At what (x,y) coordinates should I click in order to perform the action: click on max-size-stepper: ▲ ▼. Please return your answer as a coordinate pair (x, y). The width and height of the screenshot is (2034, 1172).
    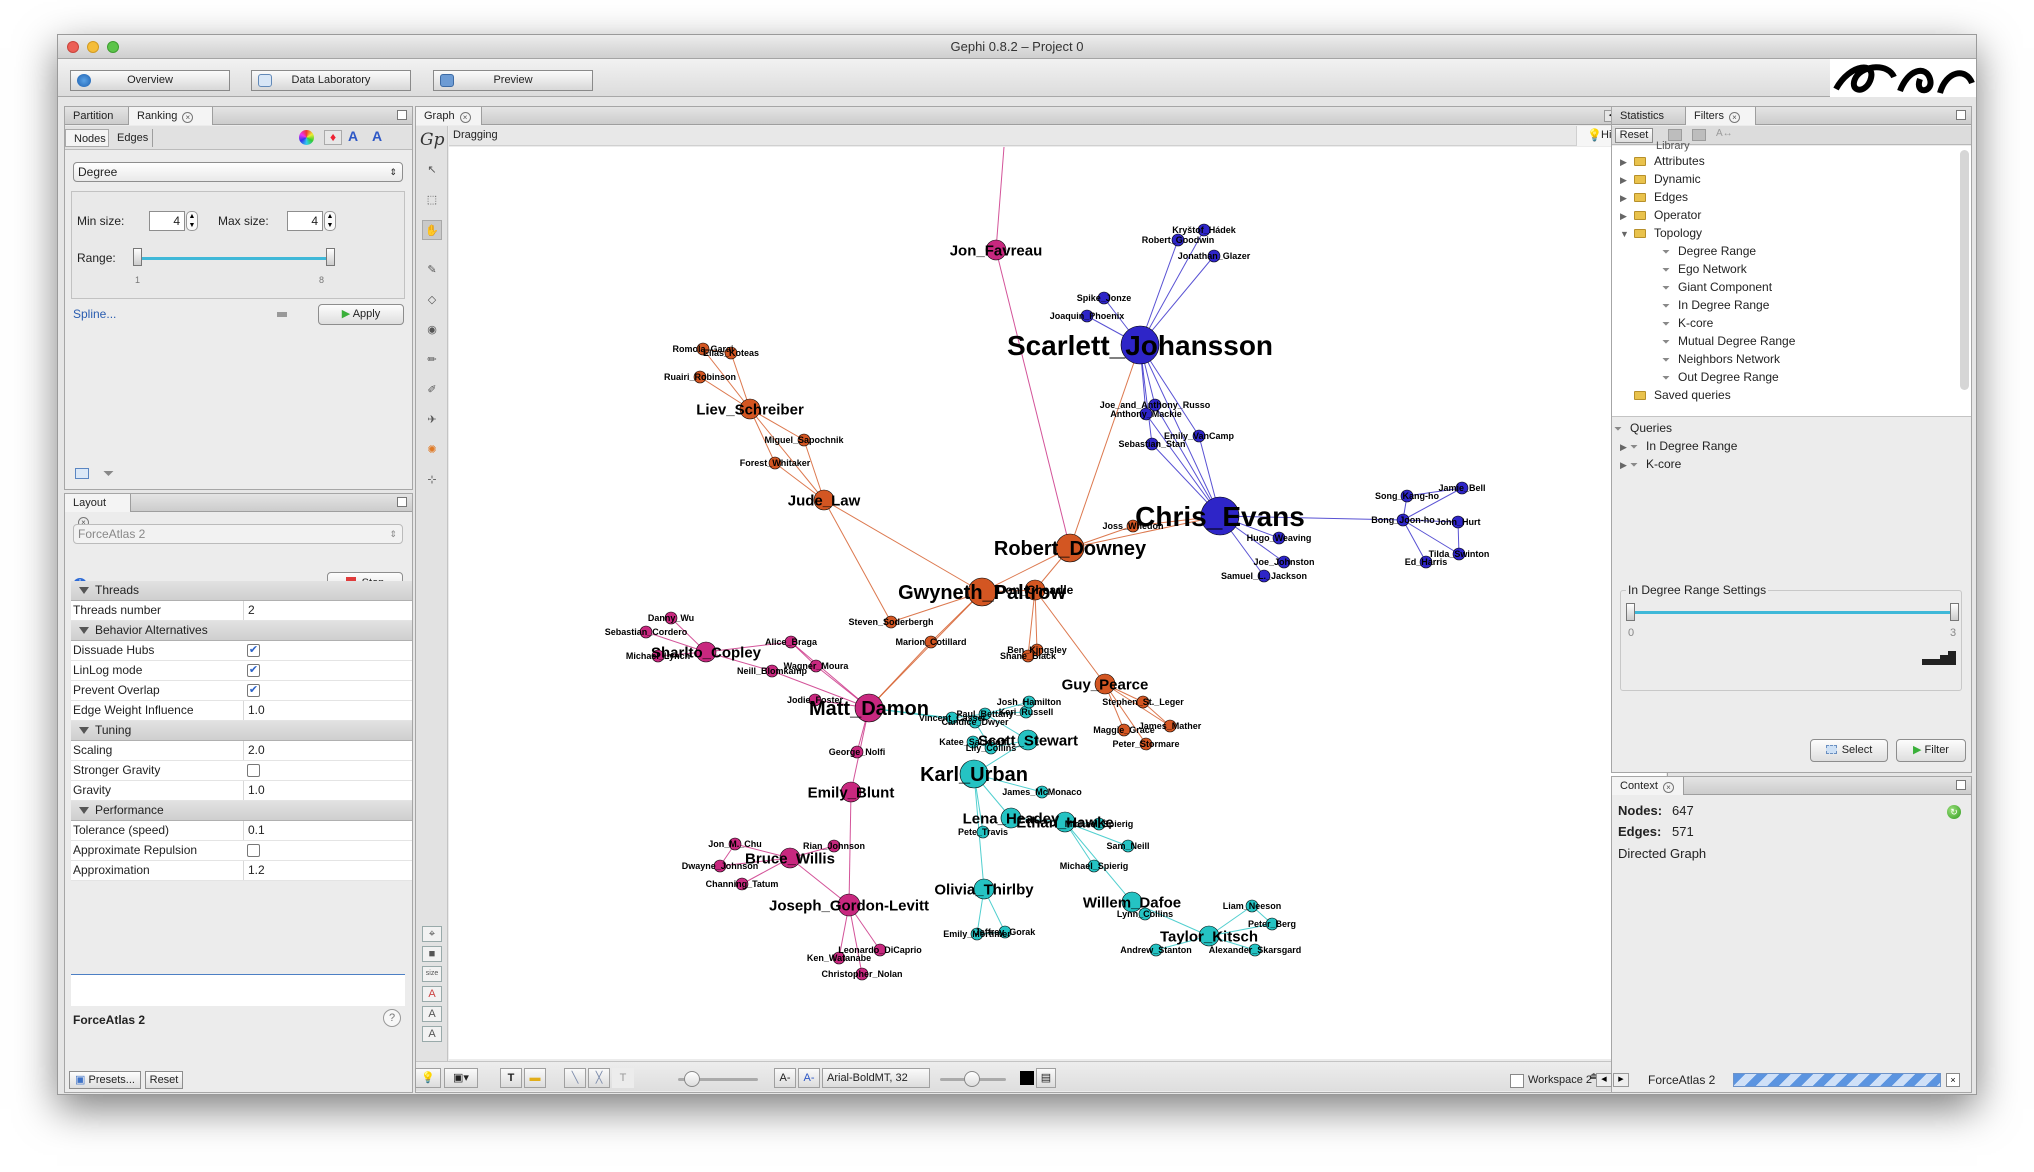
    Looking at the image, I should click on (330, 221).